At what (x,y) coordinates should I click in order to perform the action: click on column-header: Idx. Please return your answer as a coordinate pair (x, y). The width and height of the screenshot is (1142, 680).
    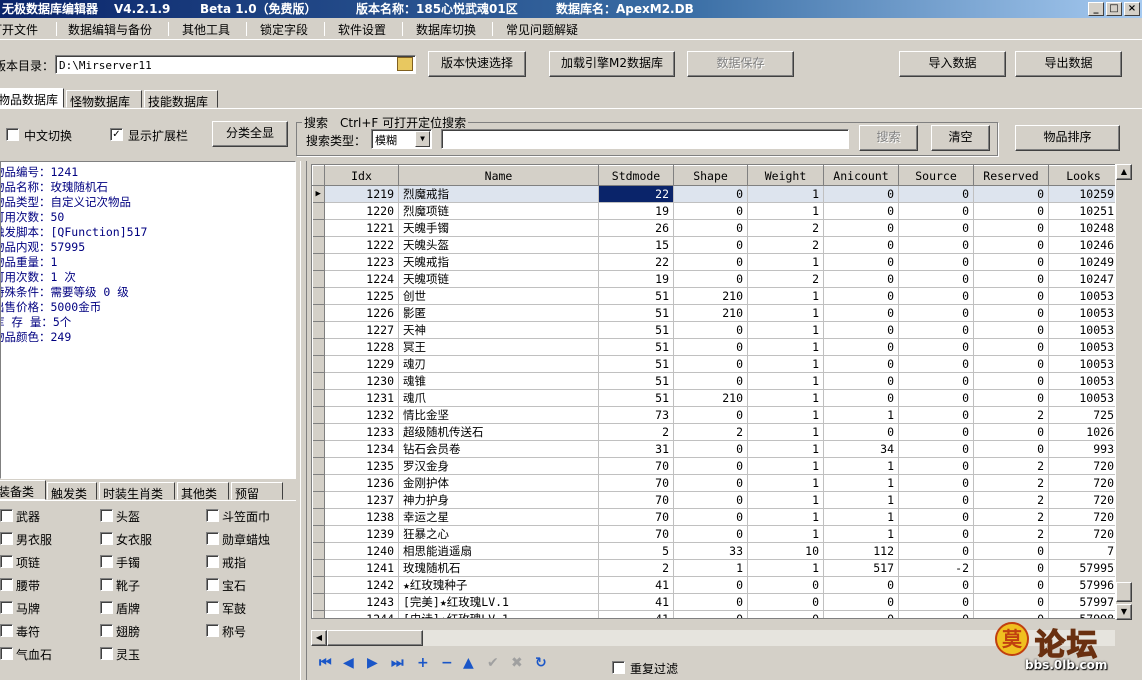
    Looking at the image, I should click on (361, 175).